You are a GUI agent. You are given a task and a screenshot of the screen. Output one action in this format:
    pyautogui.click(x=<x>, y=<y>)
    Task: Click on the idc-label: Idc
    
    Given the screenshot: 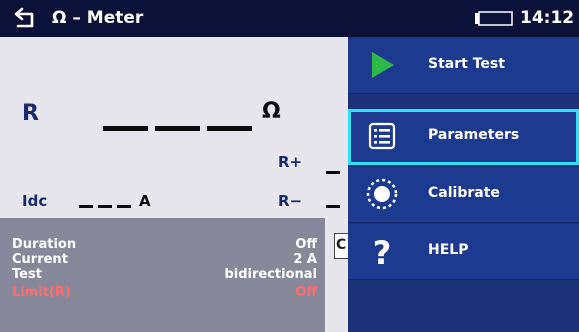 What is the action you would take?
    pyautogui.click(x=35, y=201)
    